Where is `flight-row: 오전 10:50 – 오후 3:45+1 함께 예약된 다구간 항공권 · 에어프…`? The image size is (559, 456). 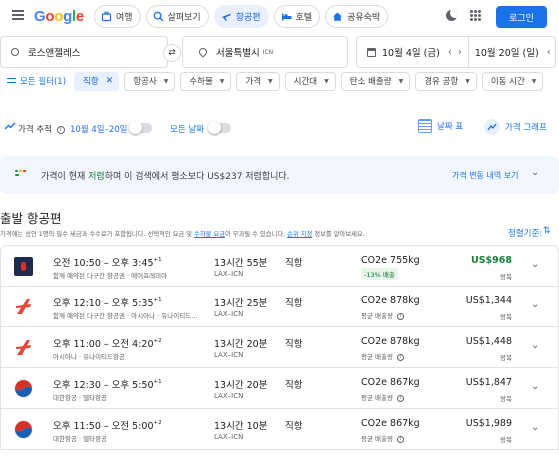 flight-row: 오전 10:50 – 오후 3:45+1 함께 예약된 다구간 항공권 · 에어프… is located at coordinates (279, 266).